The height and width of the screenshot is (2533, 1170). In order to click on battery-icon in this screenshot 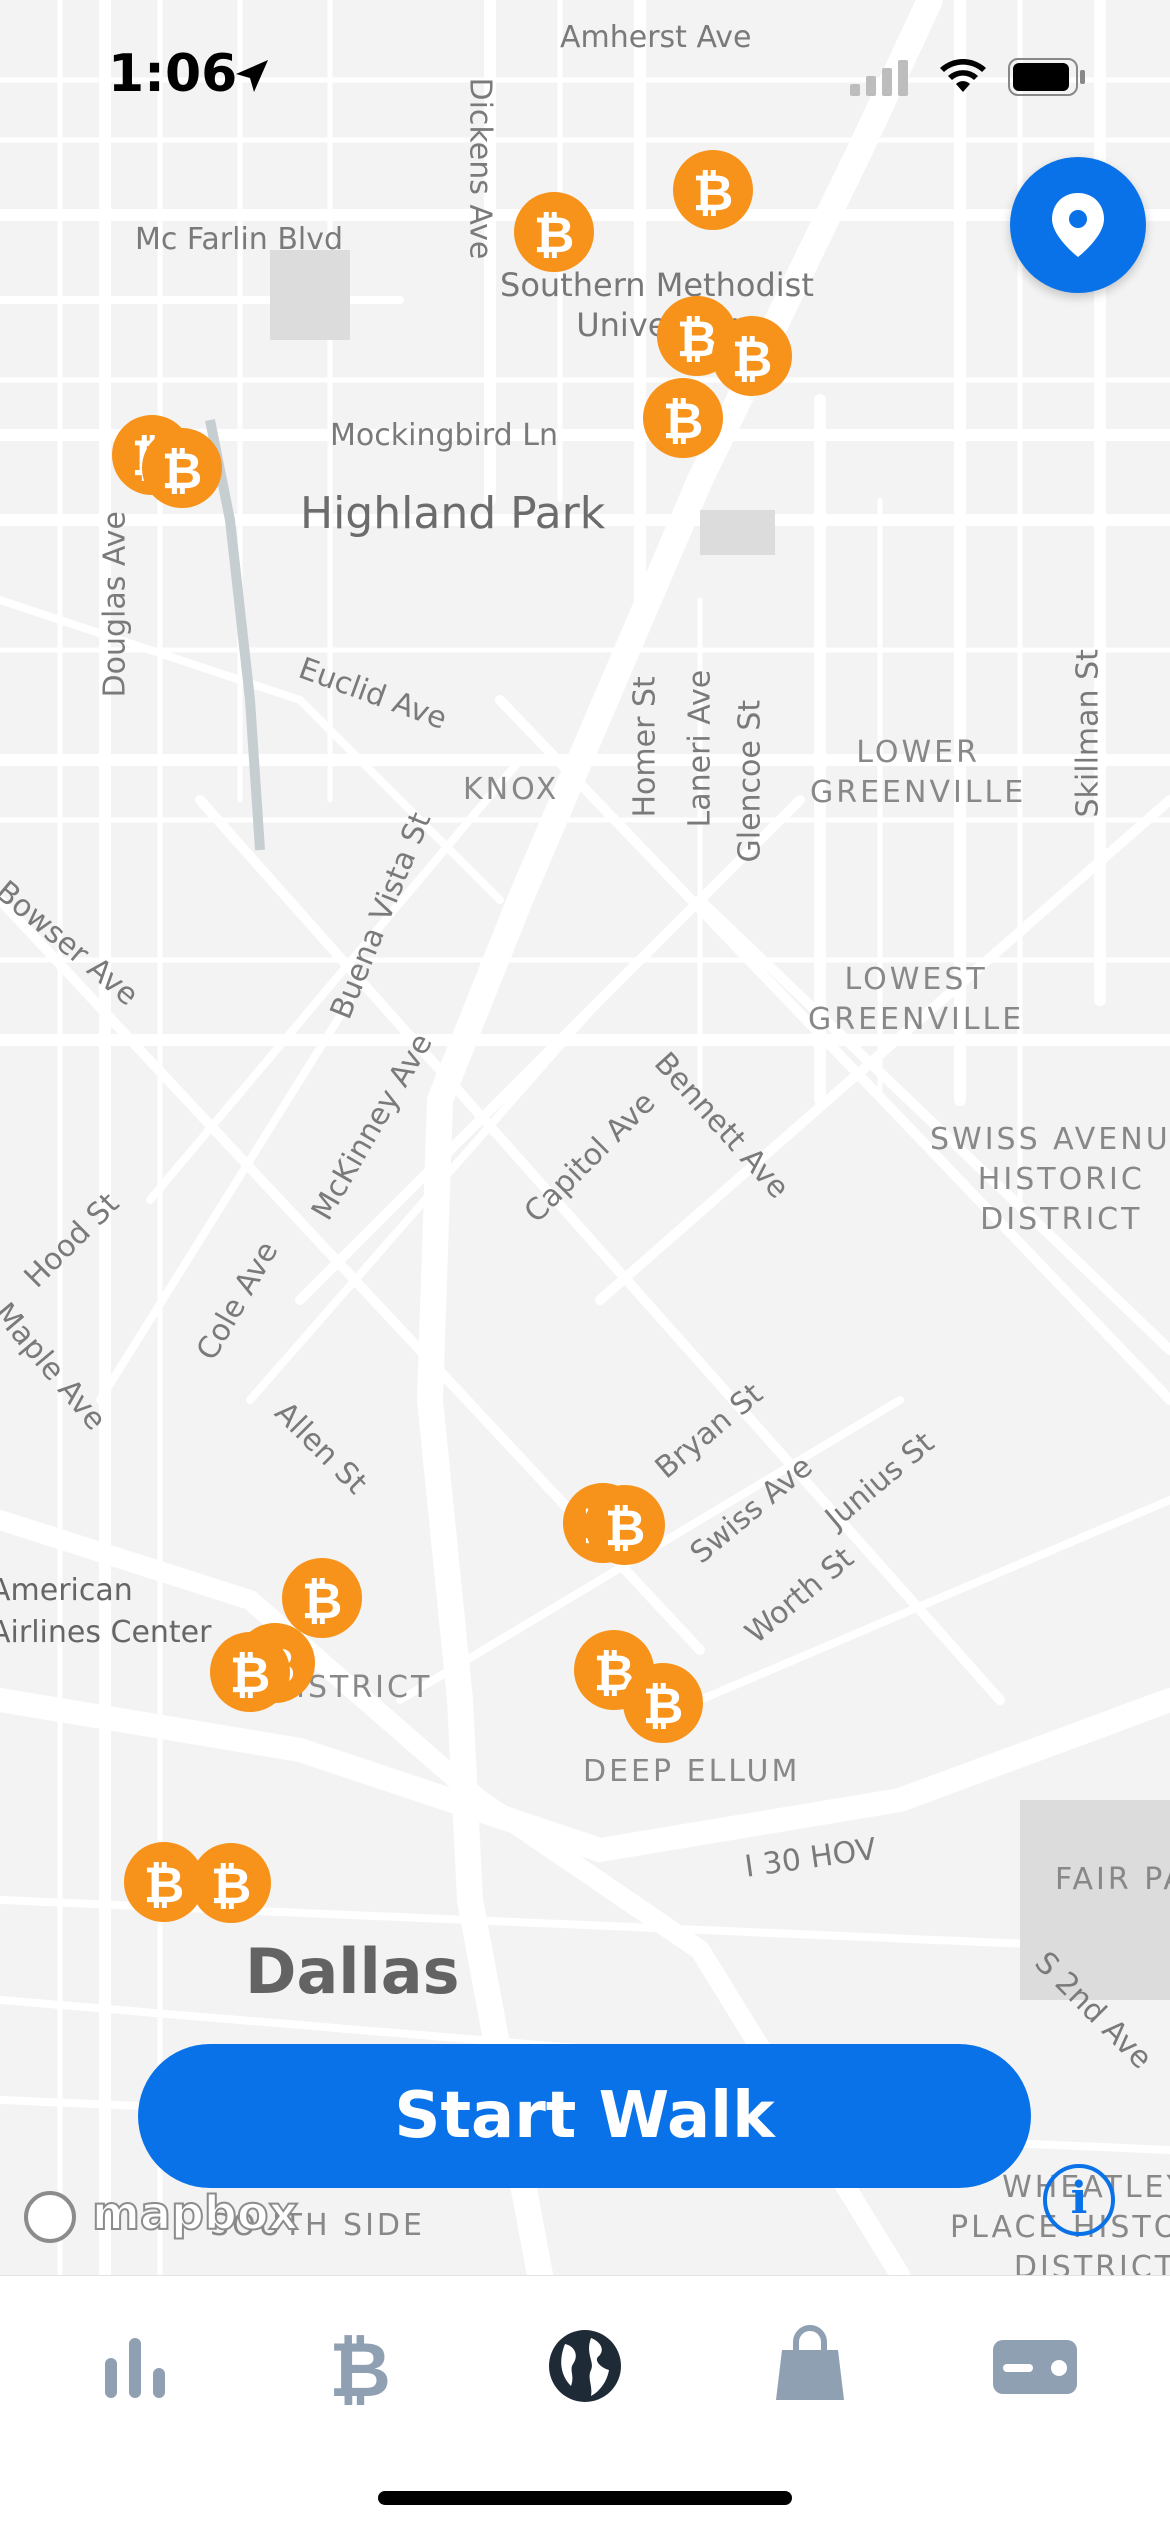, I will do `click(1046, 77)`.